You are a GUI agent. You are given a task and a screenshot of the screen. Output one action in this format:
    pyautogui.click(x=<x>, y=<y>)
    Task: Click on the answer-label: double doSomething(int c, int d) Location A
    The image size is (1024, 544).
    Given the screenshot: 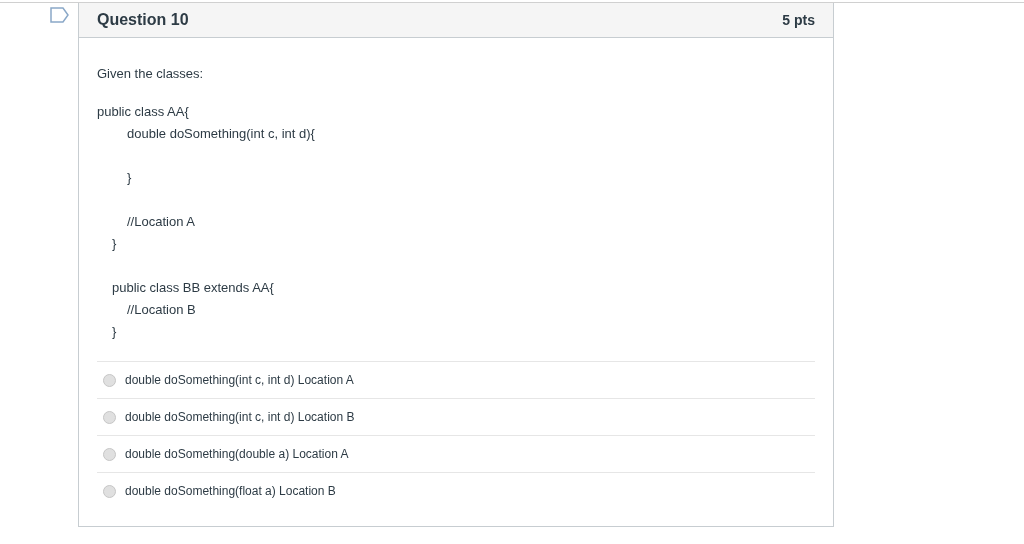 What is the action you would take?
    pyautogui.click(x=239, y=380)
    